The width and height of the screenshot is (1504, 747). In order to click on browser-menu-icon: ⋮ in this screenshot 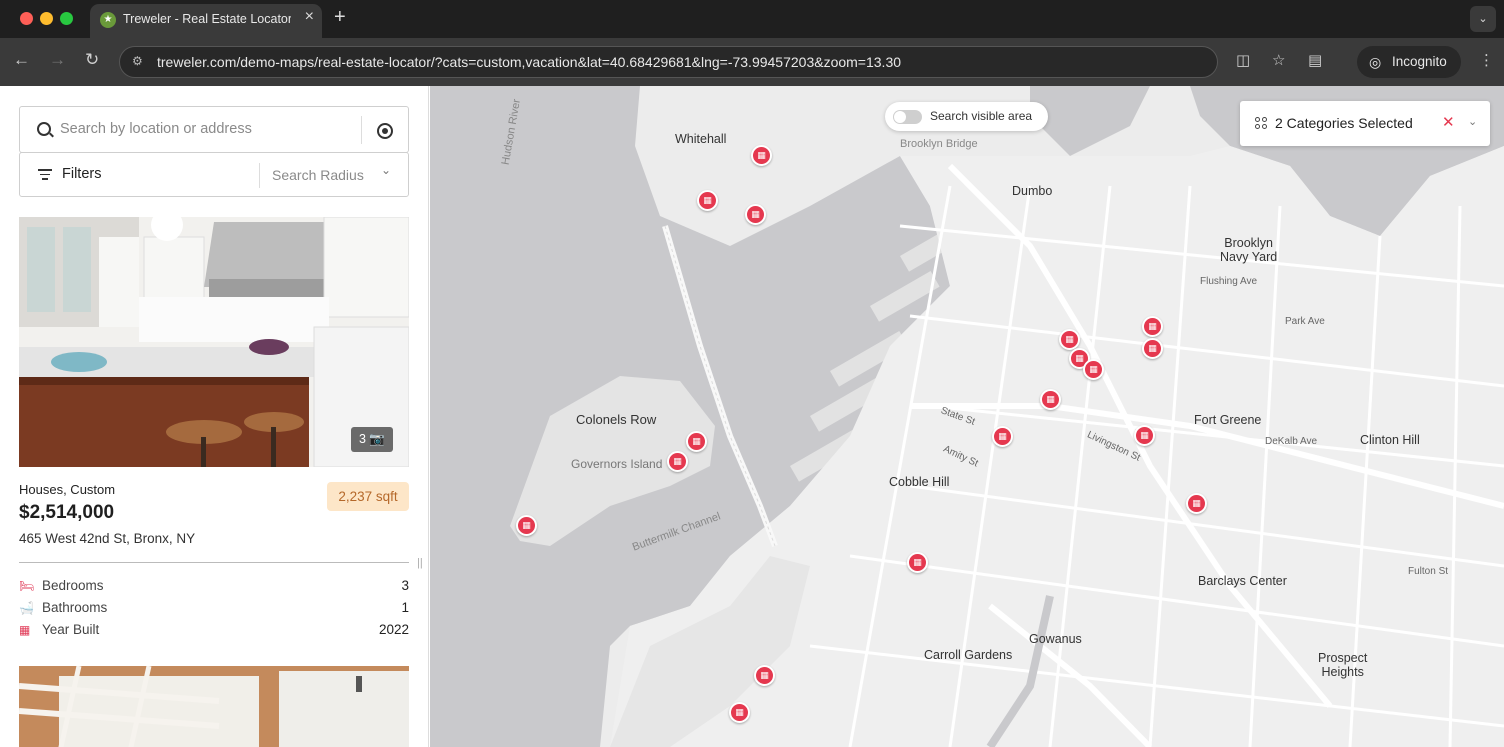, I will do `click(1486, 60)`.